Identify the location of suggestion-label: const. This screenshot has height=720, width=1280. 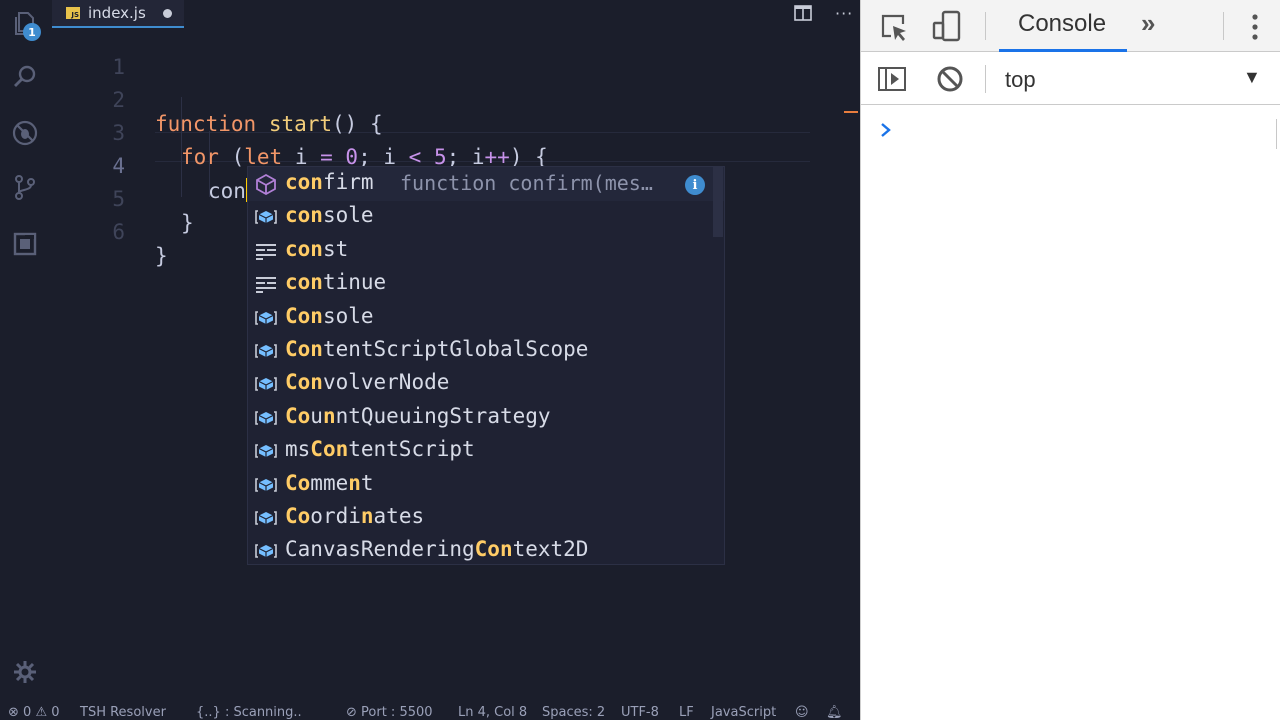
(317, 248).